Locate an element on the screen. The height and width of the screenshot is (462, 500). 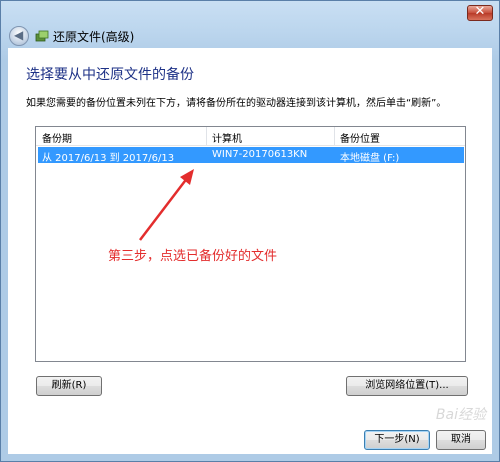
annotation-text: 第三步，点选已备份好的文件 is located at coordinates (193, 256).